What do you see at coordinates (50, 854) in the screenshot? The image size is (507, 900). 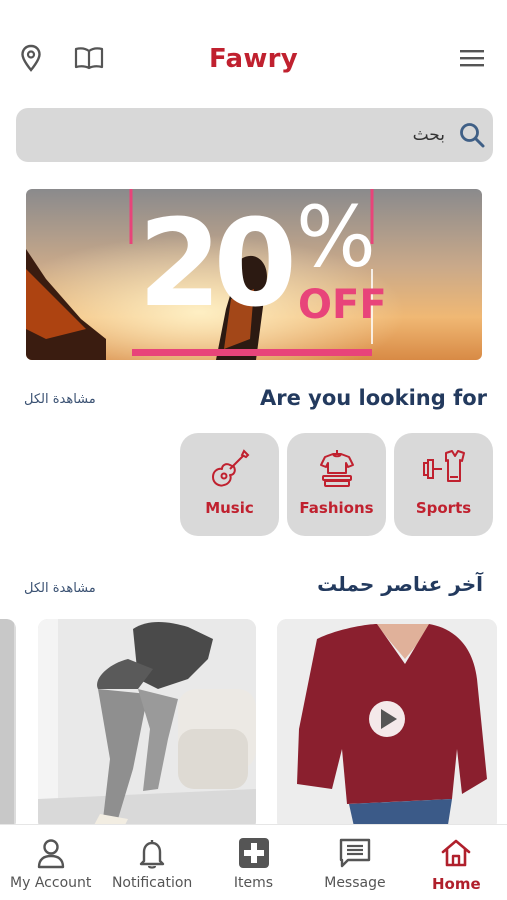 I see `user-icon` at bounding box center [50, 854].